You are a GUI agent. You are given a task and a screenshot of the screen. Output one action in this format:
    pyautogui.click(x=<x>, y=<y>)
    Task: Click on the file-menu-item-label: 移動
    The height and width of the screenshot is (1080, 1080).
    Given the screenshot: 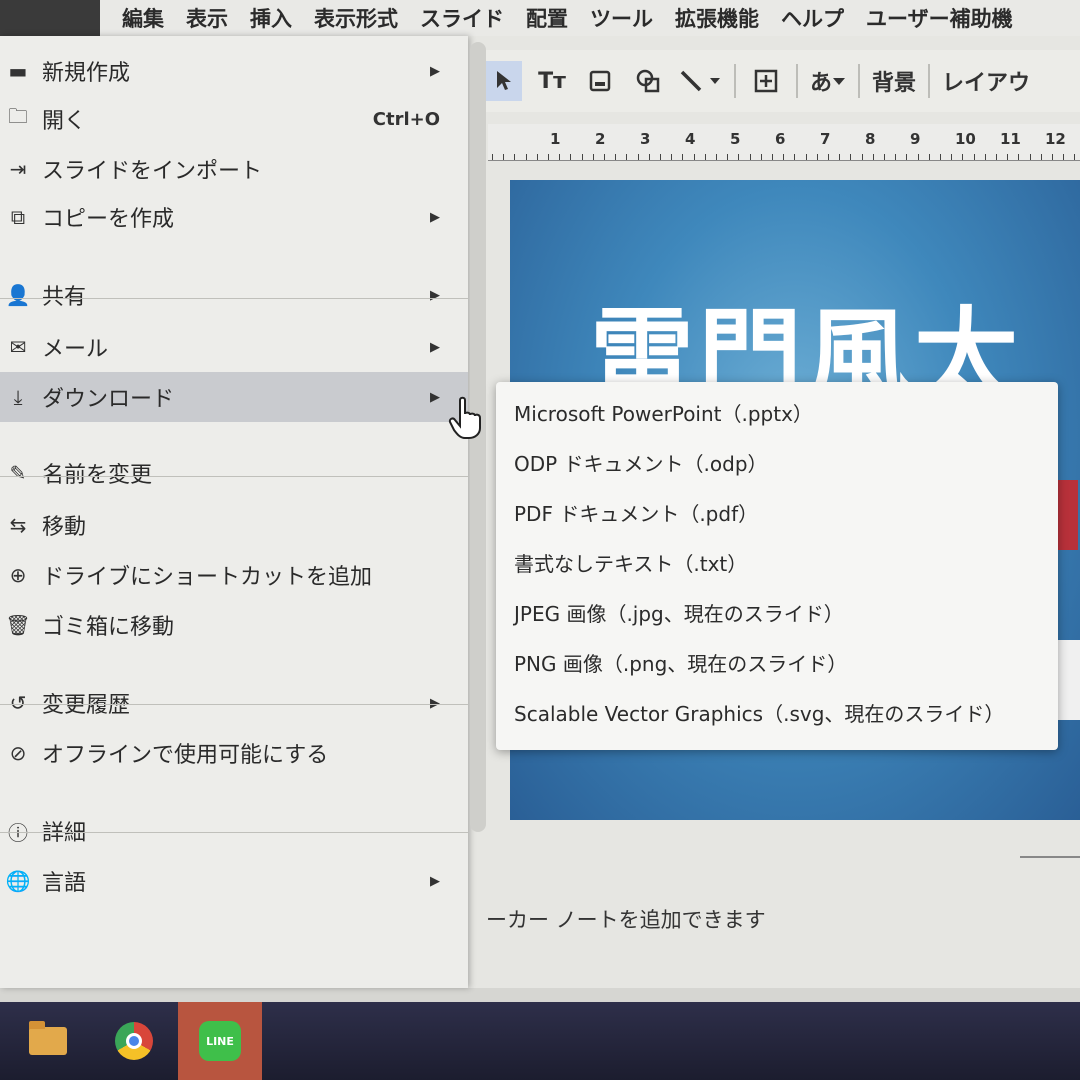 What is the action you would take?
    pyautogui.click(x=64, y=527)
    